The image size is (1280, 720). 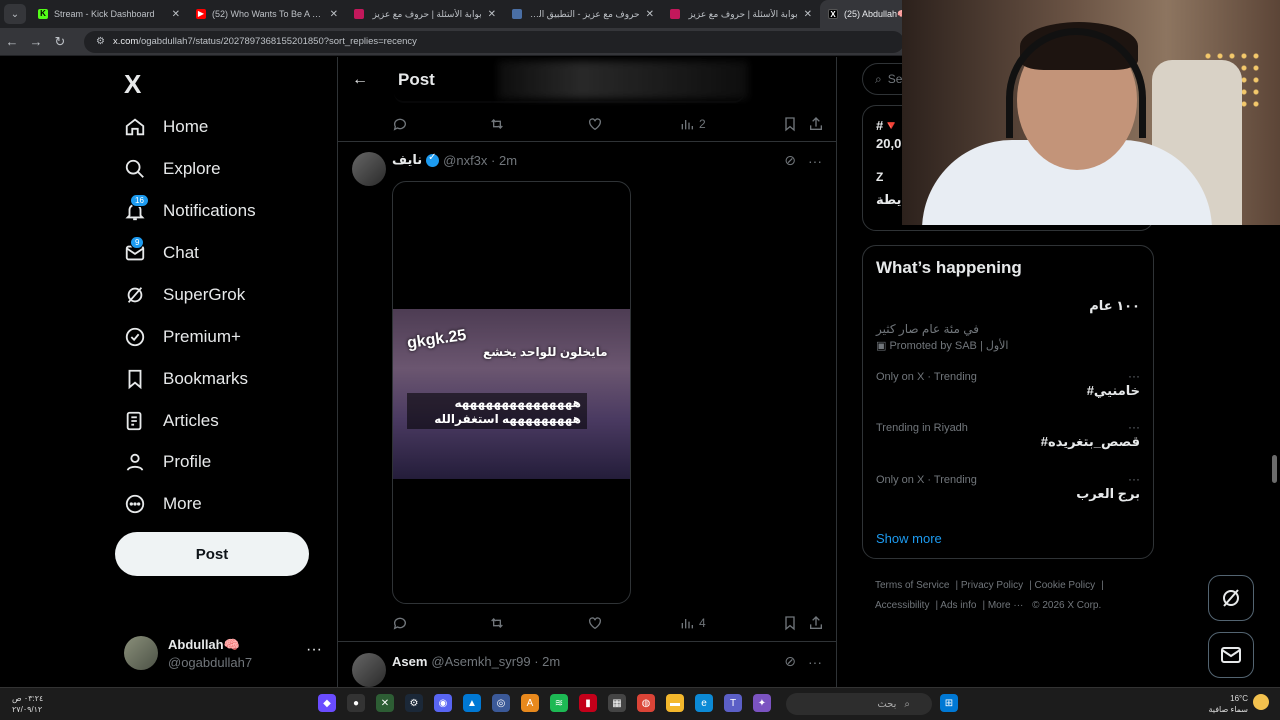 I want to click on tab-questions-1: بوابة الأسئلة | حروف مع عزيز ✕, so click(x=425, y=14).